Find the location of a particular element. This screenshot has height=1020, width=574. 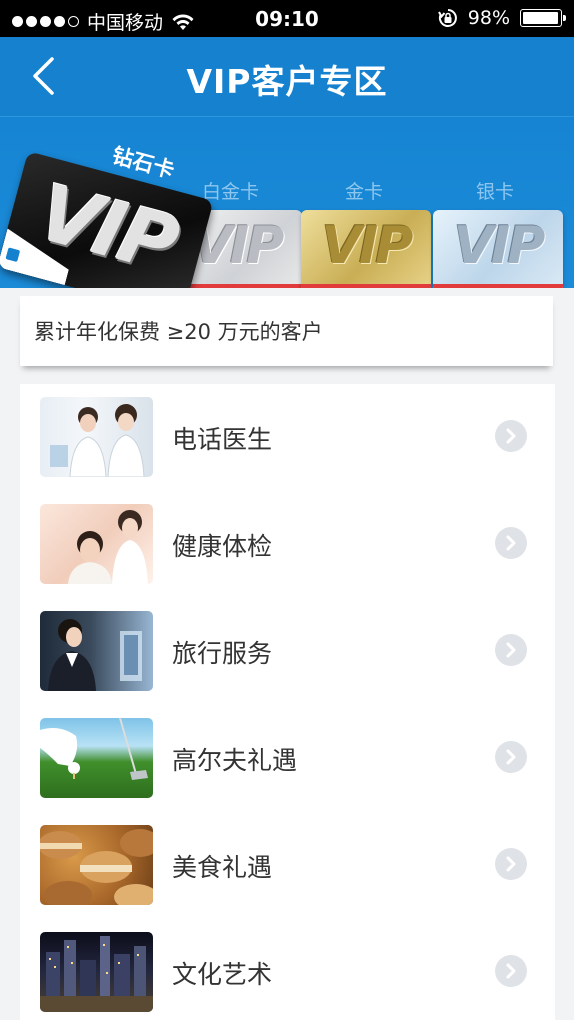

battery-icon is located at coordinates (543, 18).